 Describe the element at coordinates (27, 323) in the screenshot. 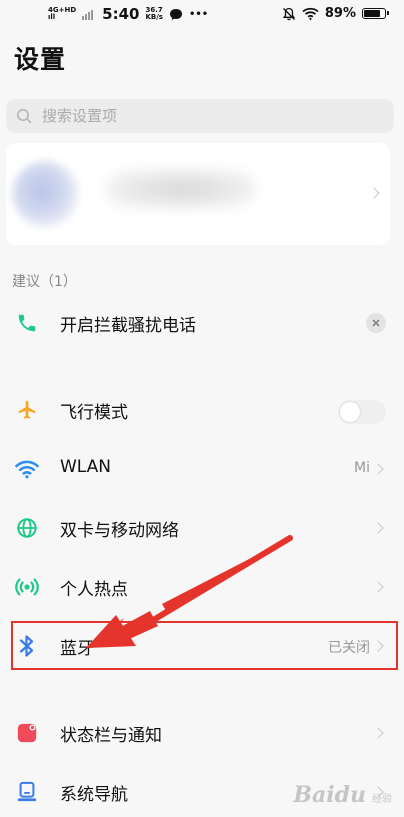

I see `phone-icon` at that location.